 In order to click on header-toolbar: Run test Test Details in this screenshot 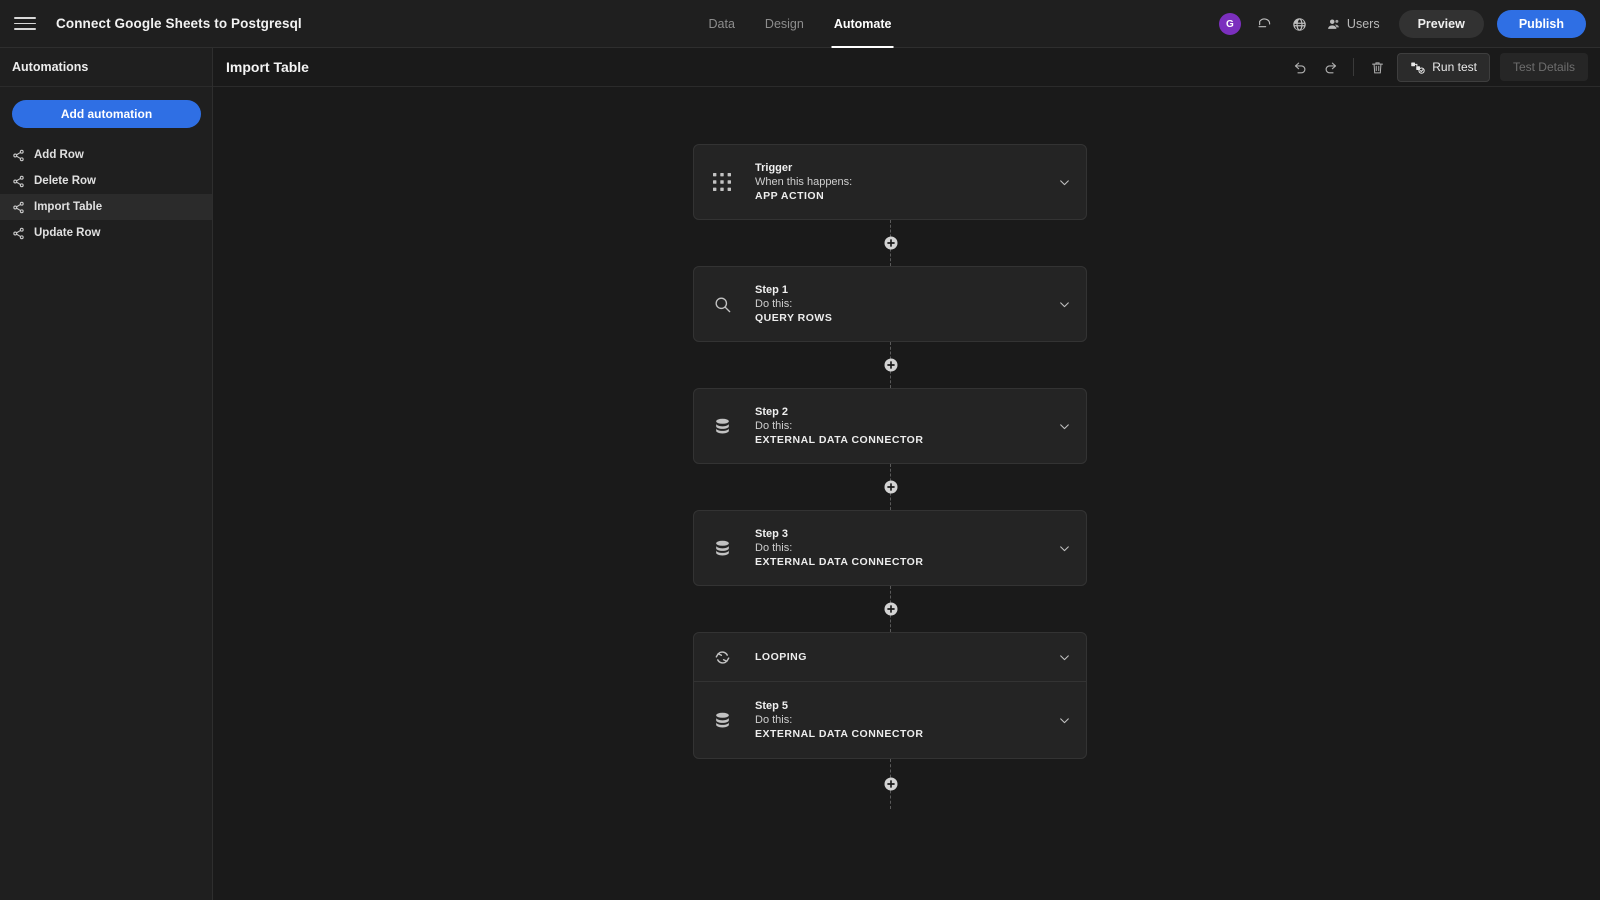, I will do `click(1439, 67)`.